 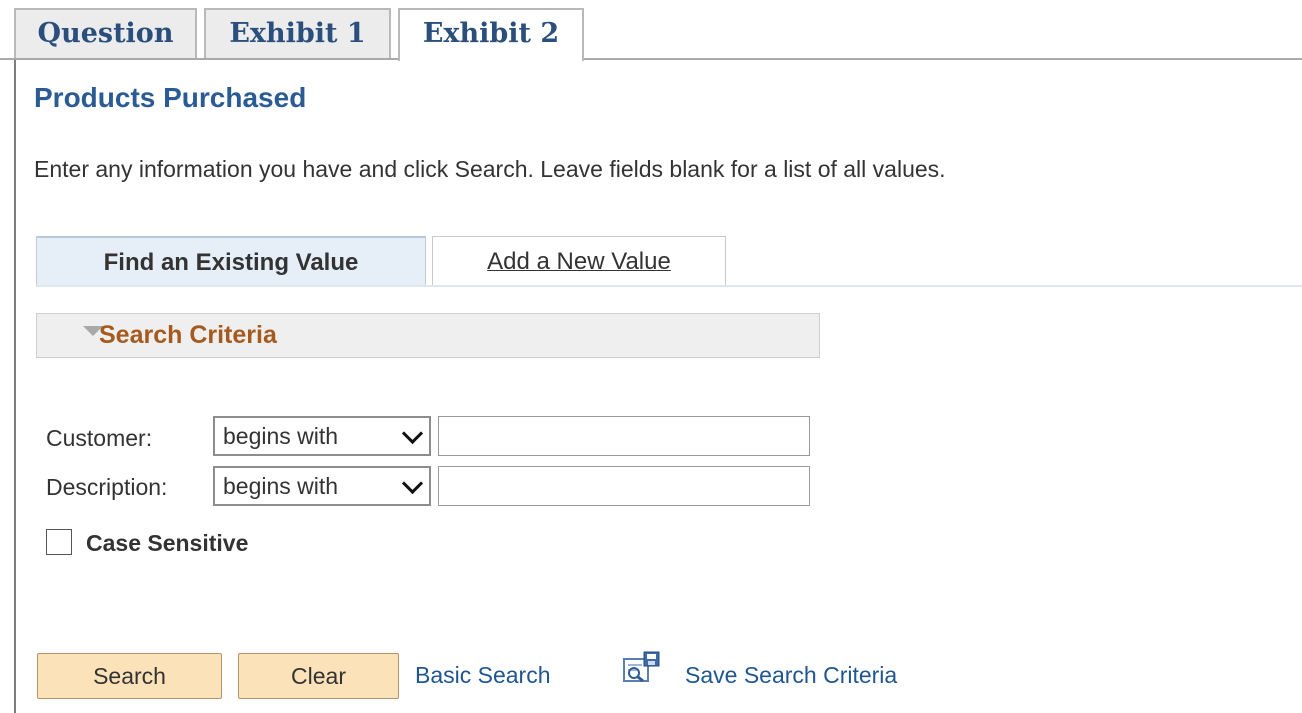 I want to click on tab-question: Question, so click(x=105, y=33).